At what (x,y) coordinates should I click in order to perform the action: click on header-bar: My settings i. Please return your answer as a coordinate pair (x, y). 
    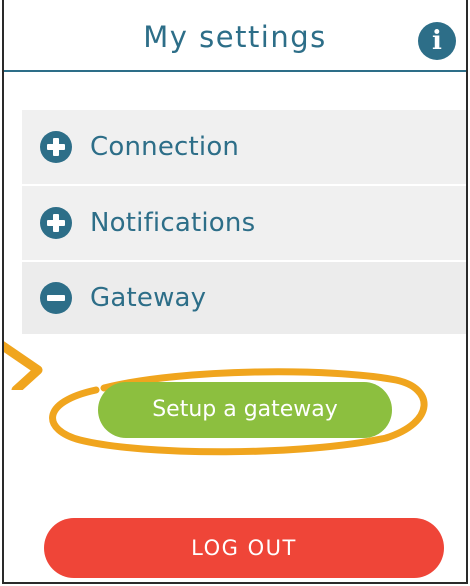
    Looking at the image, I should click on (235, 36).